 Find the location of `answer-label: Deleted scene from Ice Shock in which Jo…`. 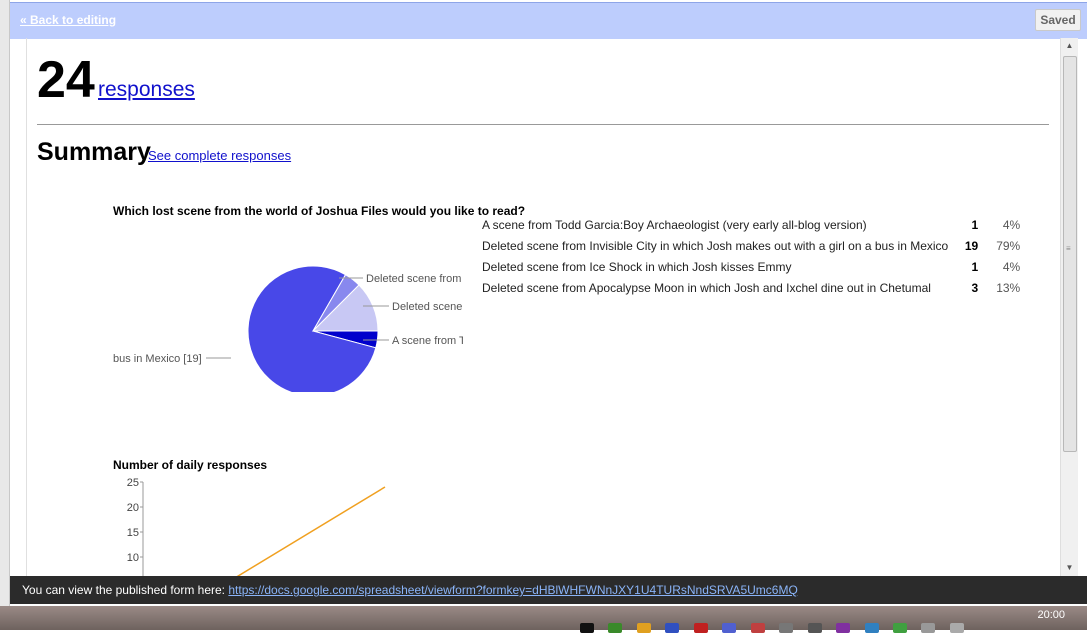

answer-label: Deleted scene from Ice Shock in which Jo… is located at coordinates (637, 267).